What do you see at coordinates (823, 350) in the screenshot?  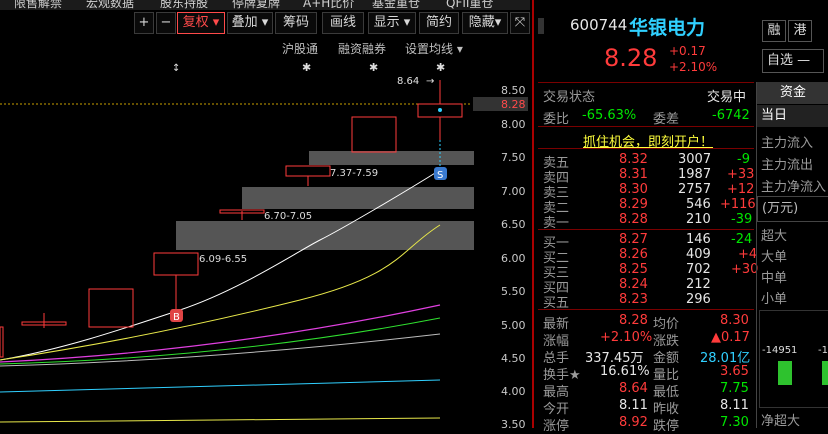 I see `bar-value: -1` at bounding box center [823, 350].